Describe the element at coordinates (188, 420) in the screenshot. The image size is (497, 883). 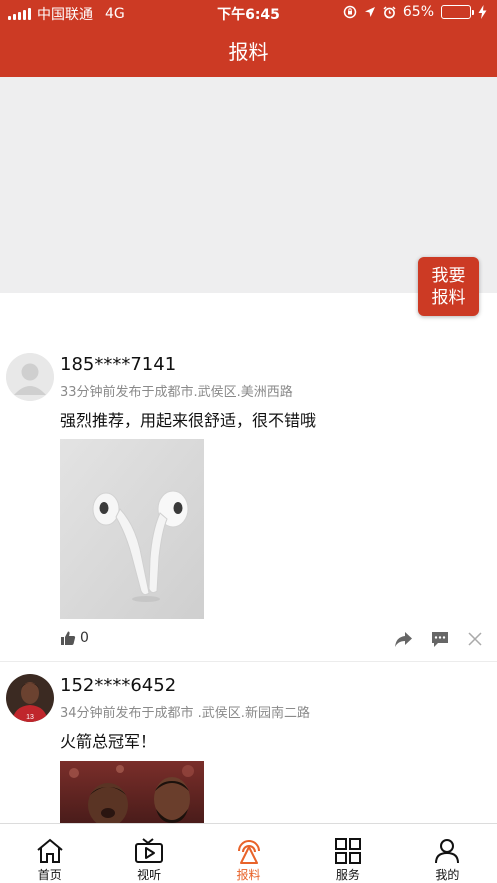
I see `post-content: 强烈推荐，用起来很舒适，很不错哦` at that location.